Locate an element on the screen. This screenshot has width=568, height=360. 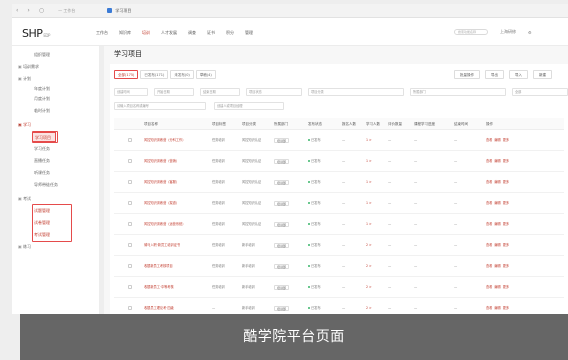
sidebar-item: ▣ 学习 ⌄ is located at coordinates (21, 125).